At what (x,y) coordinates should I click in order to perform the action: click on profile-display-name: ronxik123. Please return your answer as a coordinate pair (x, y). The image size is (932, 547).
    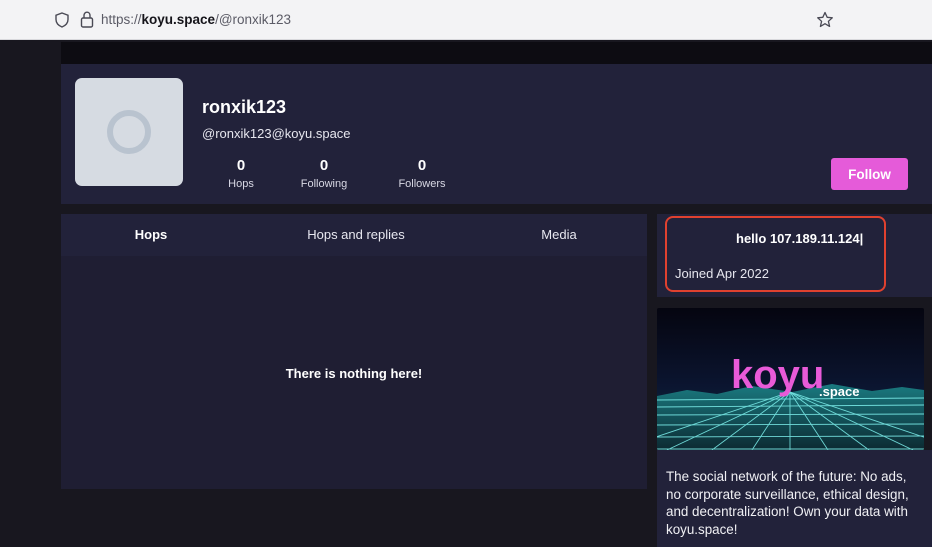
    Looking at the image, I should click on (244, 107).